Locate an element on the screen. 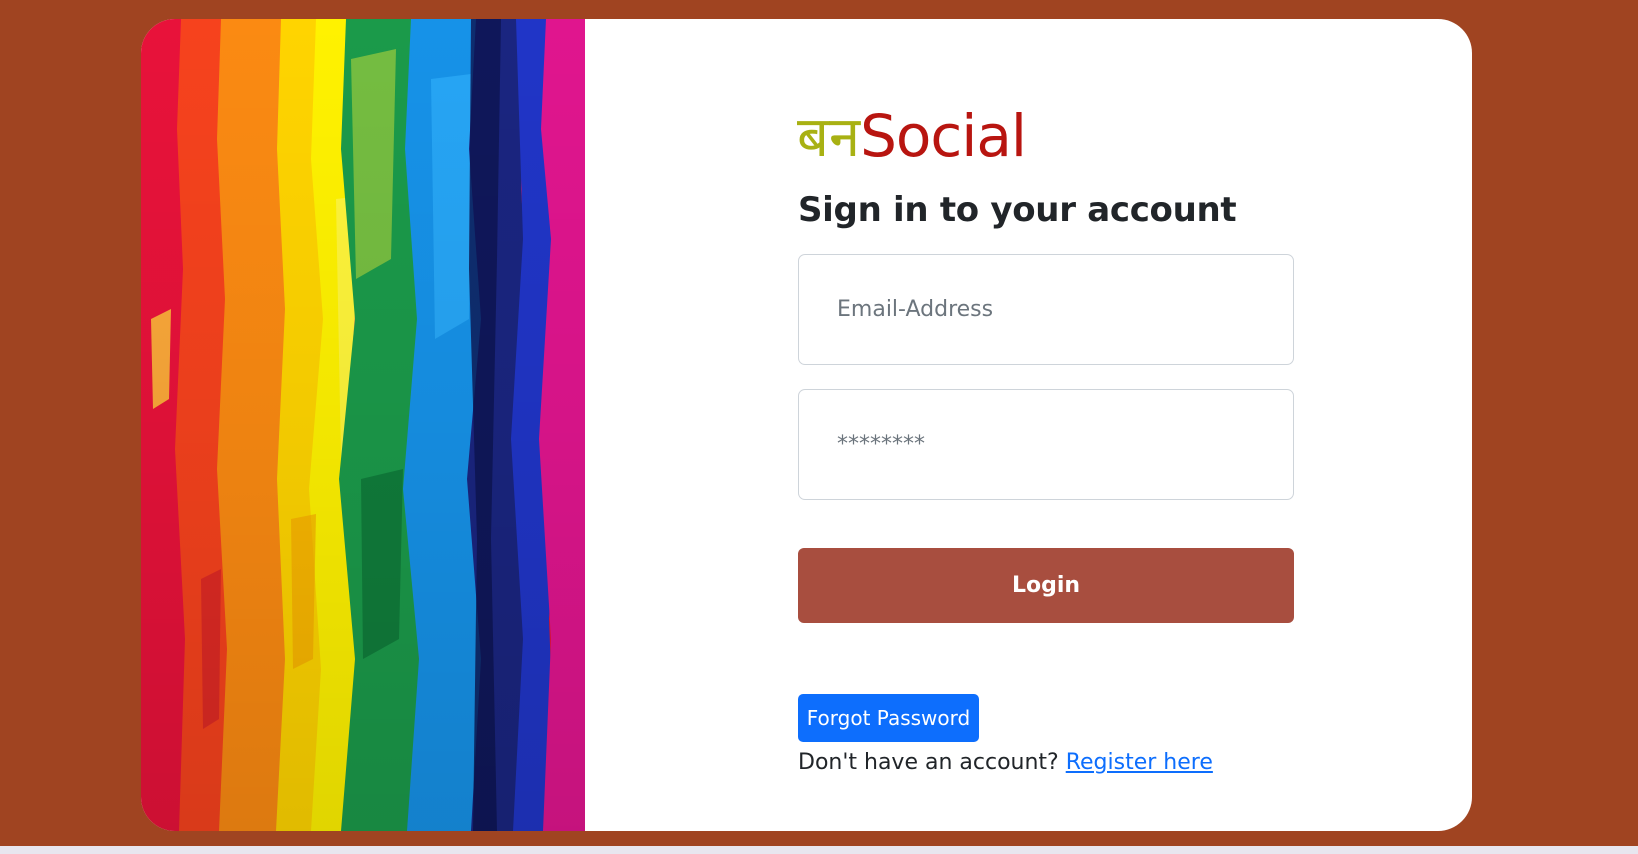 The height and width of the screenshot is (854, 1638). brand-social: Social is located at coordinates (943, 136).